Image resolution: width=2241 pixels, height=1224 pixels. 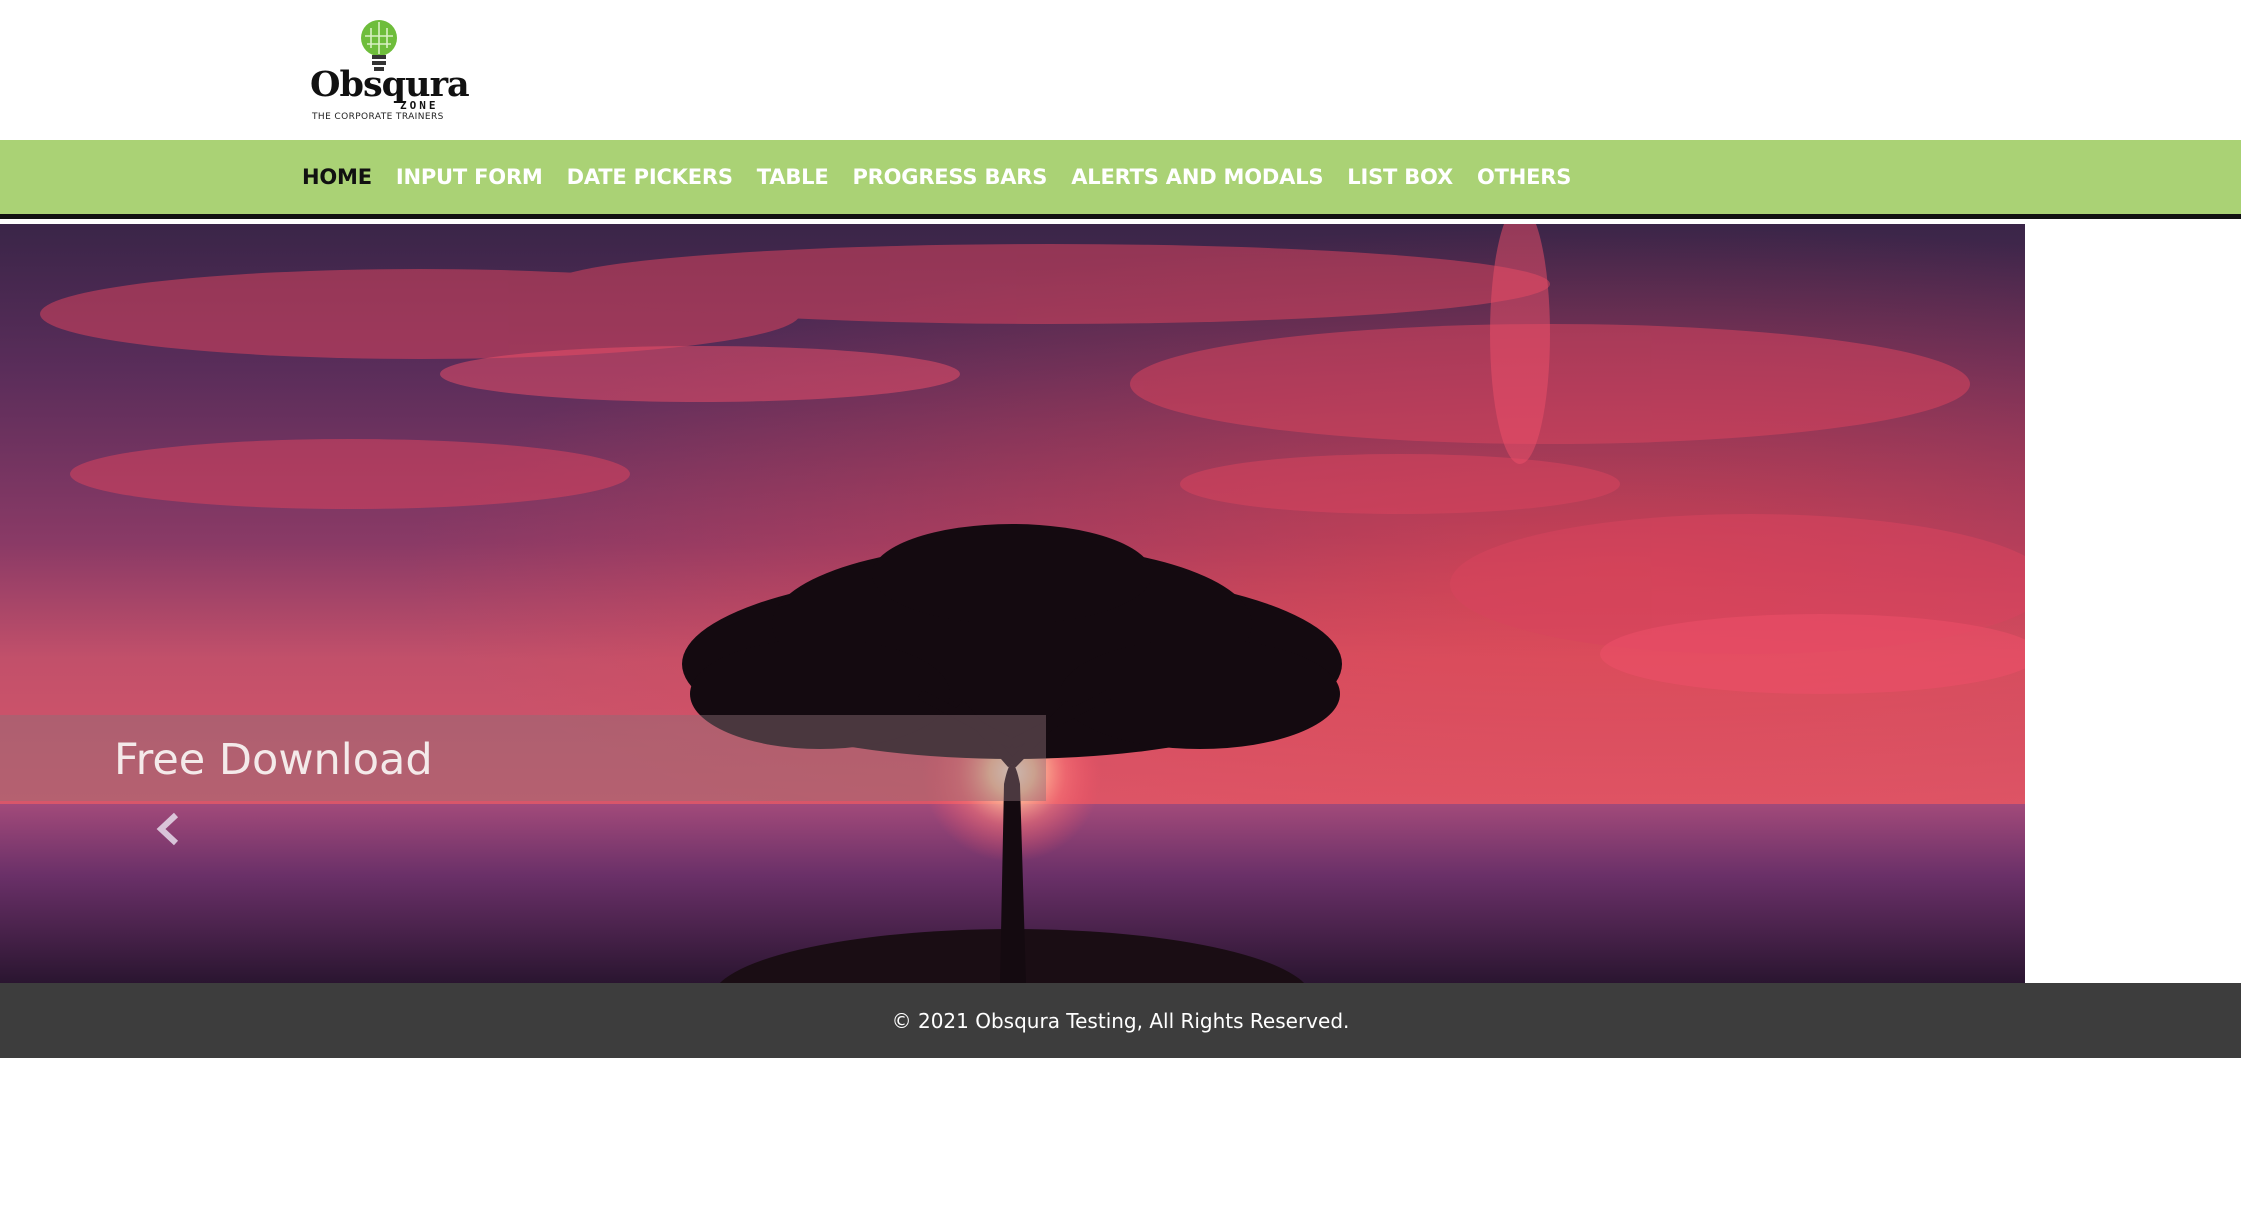 I want to click on nav-item-list-box: LIST BOX, so click(x=1400, y=177).